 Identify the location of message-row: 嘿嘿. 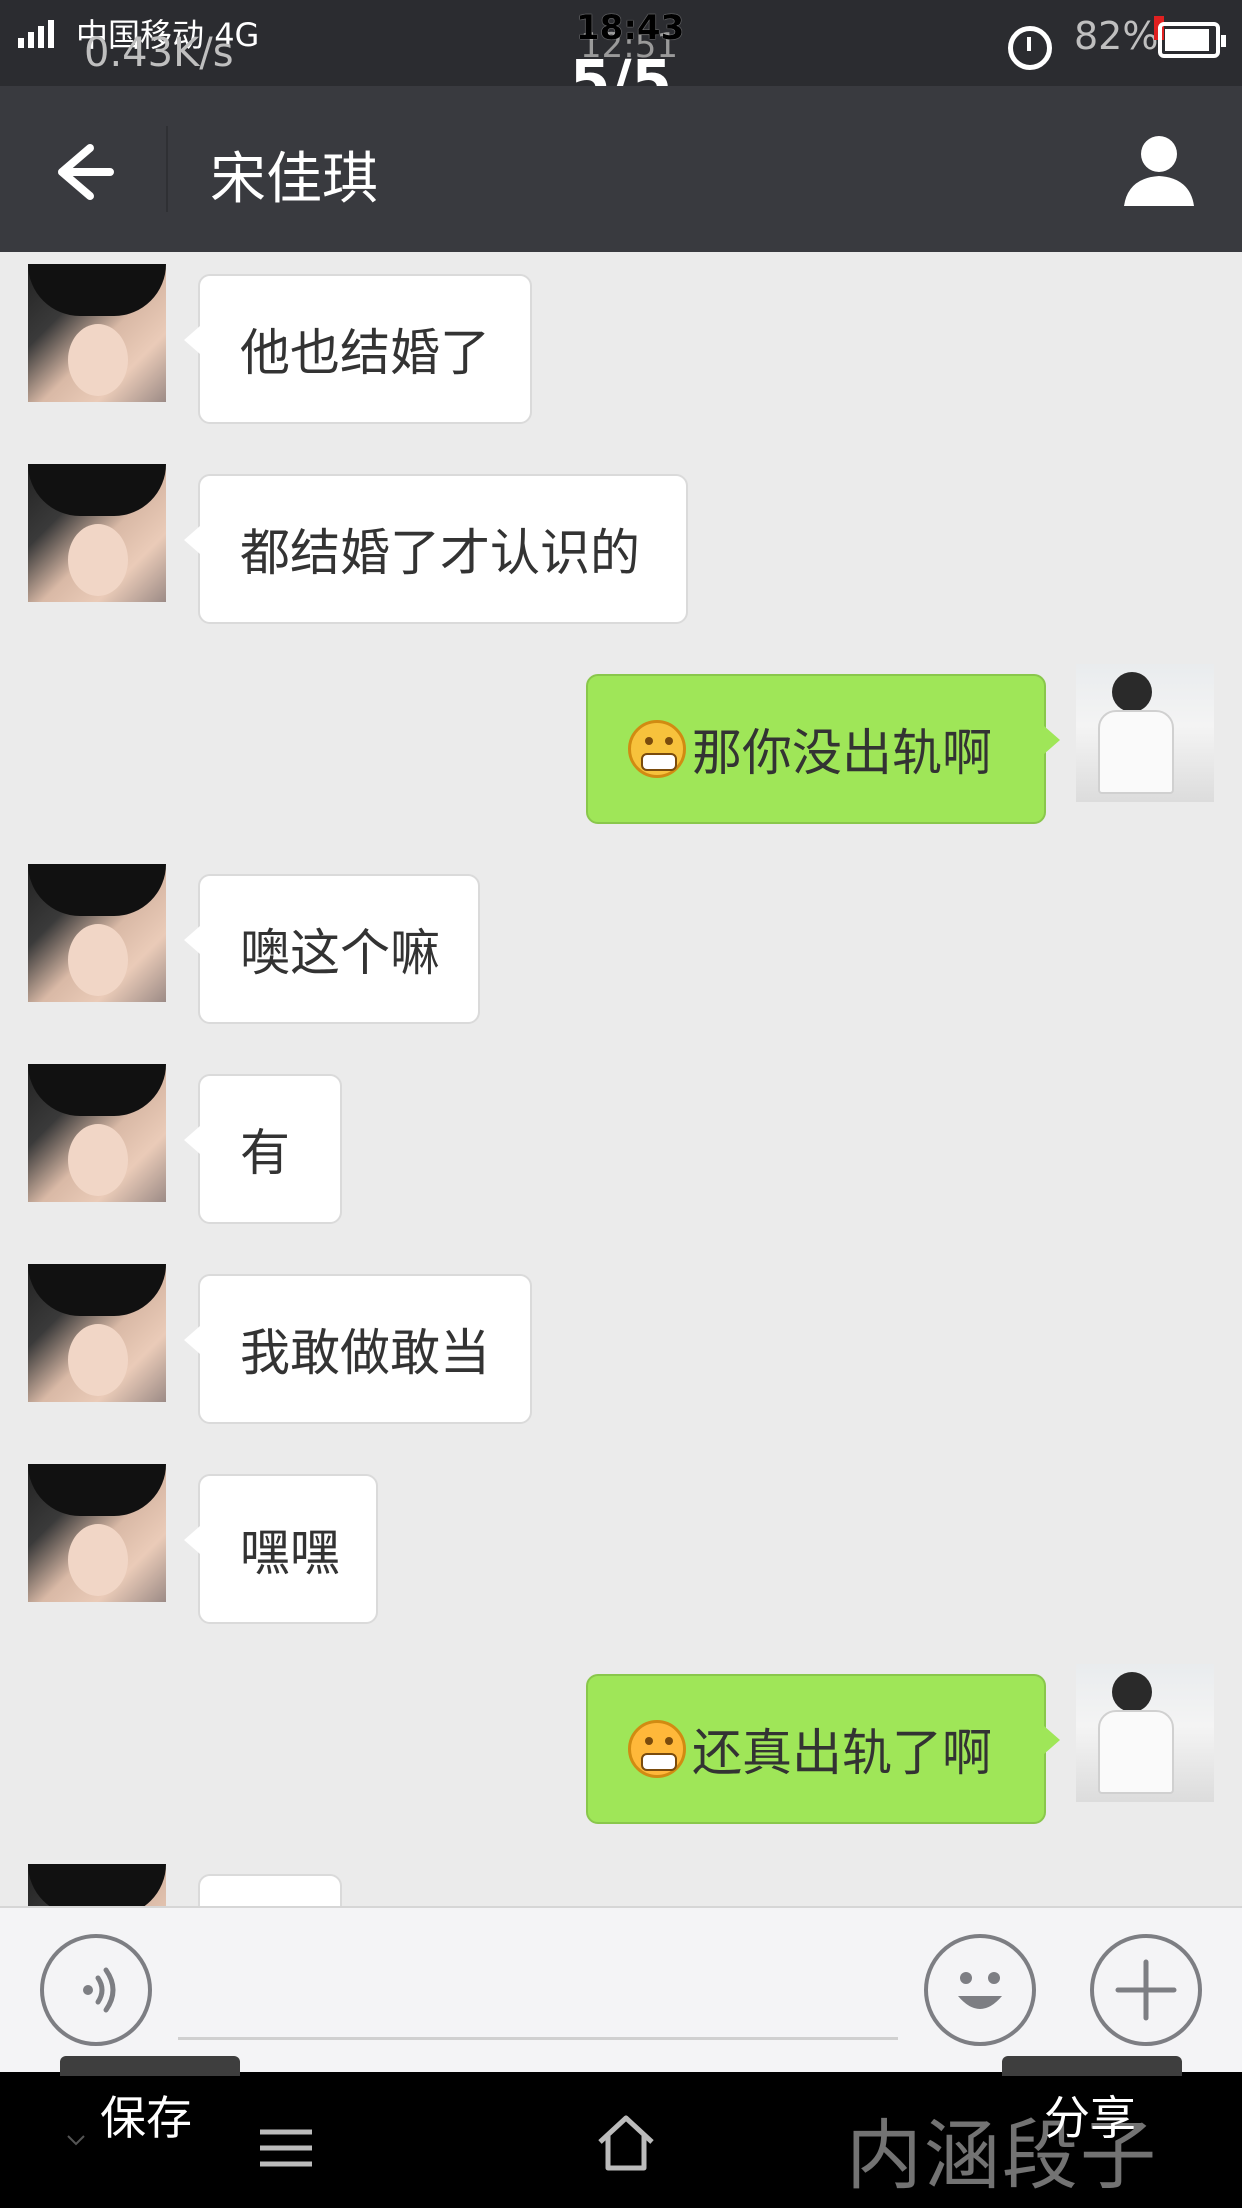
(621, 1544).